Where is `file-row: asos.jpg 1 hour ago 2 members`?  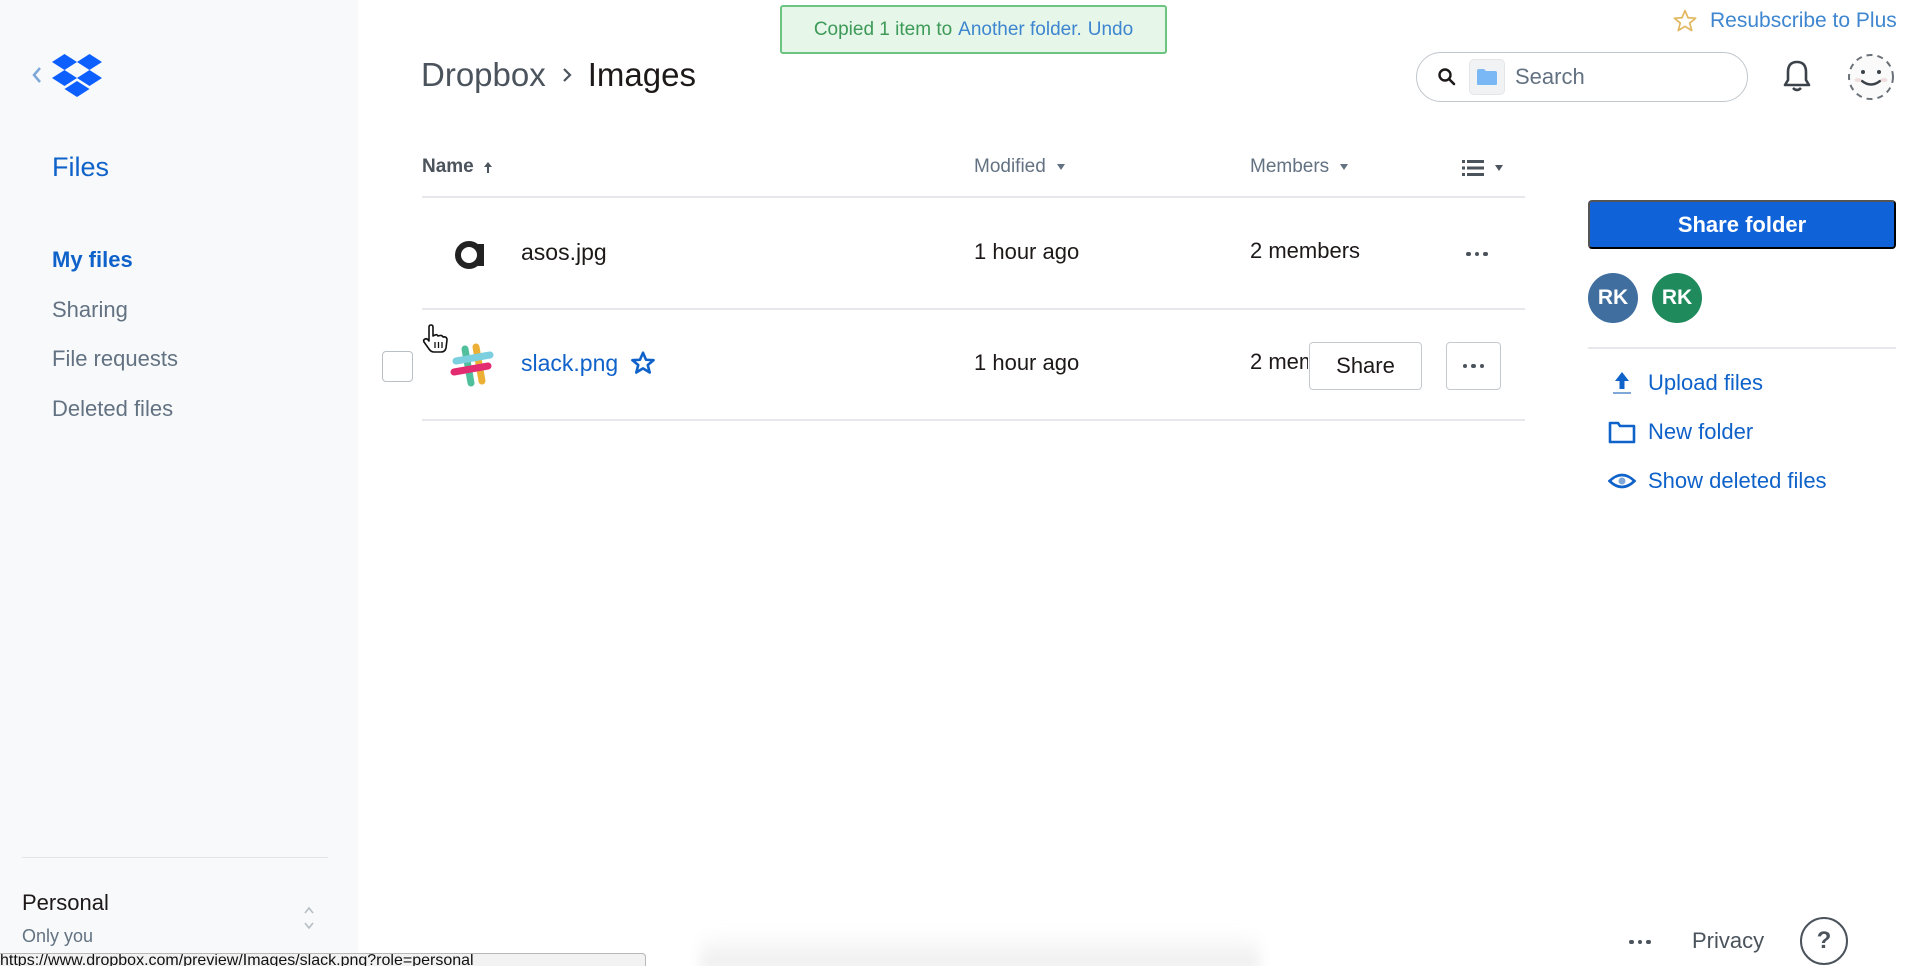 file-row: asos.jpg 1 hour ago 2 members is located at coordinates (973, 254).